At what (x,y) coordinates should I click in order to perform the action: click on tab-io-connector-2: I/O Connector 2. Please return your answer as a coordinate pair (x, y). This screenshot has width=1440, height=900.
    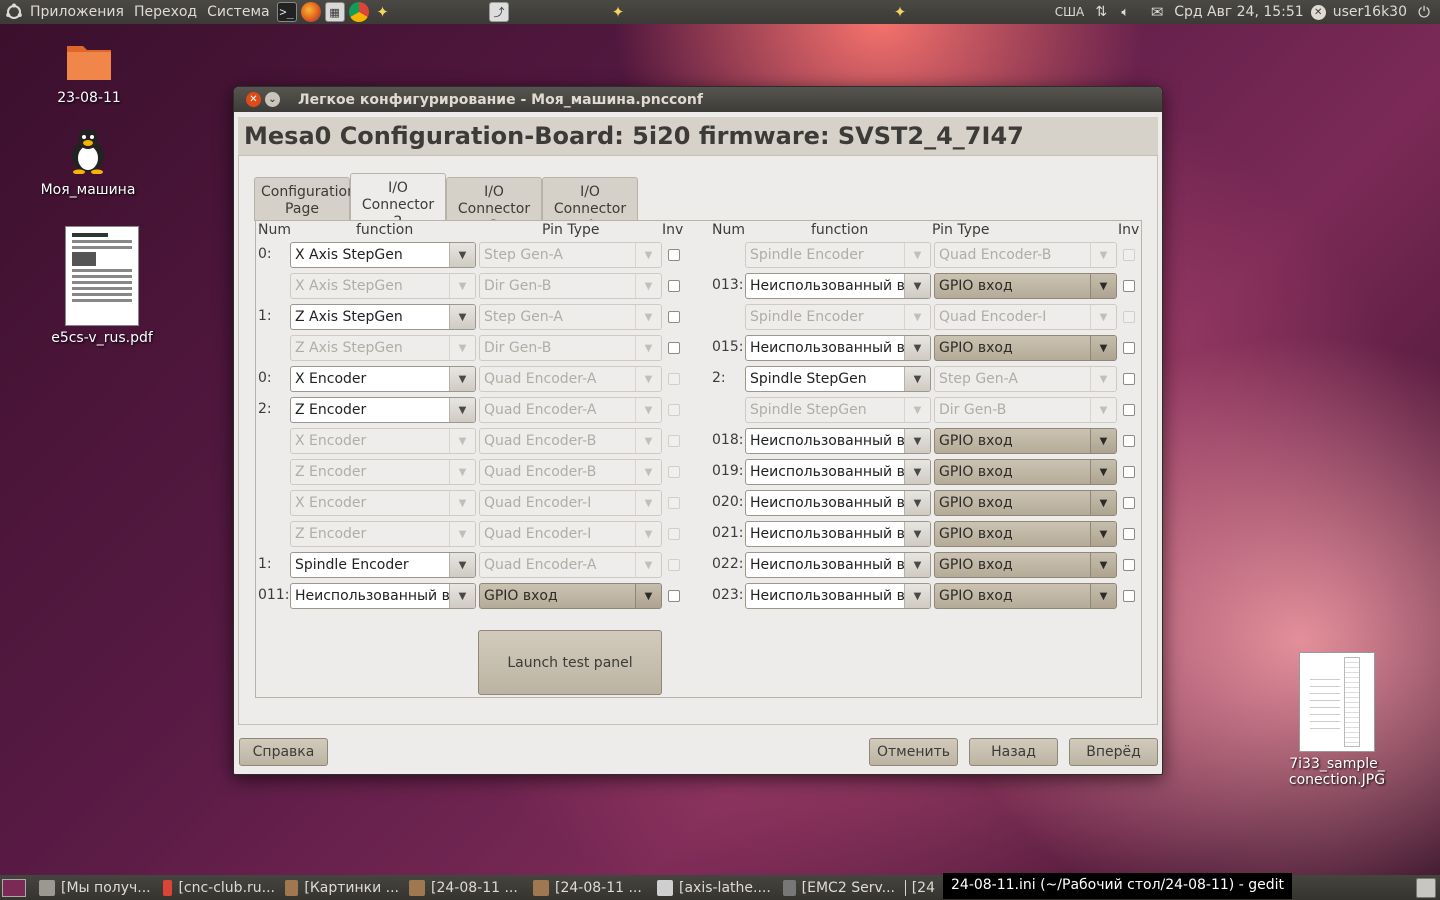
    Looking at the image, I should click on (398, 201).